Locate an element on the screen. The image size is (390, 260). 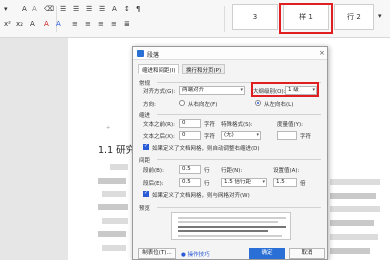
special-format-label: 特殊格式(S): is located at coordinates (237, 125).